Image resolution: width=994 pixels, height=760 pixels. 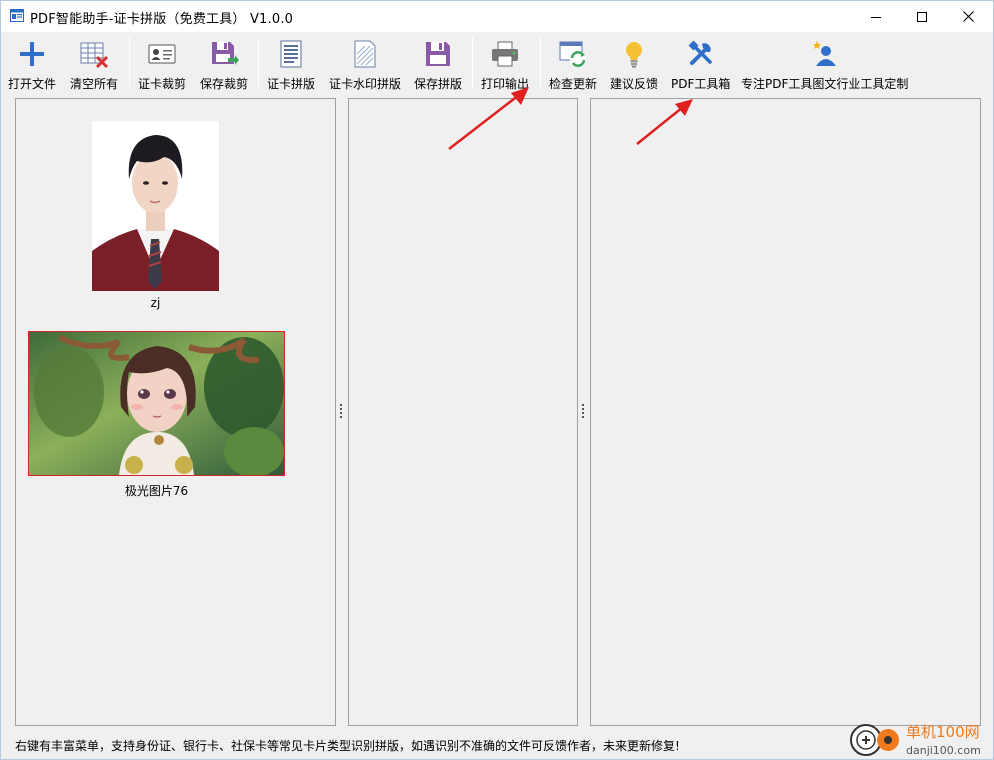 I want to click on maximize-icon, so click(x=922, y=16).